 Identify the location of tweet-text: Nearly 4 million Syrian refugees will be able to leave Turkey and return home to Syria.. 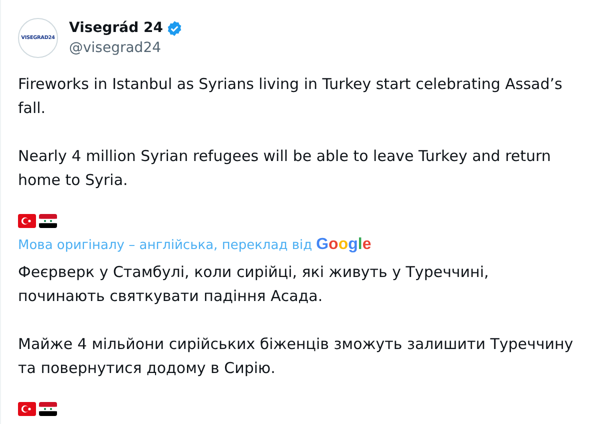
(285, 168).